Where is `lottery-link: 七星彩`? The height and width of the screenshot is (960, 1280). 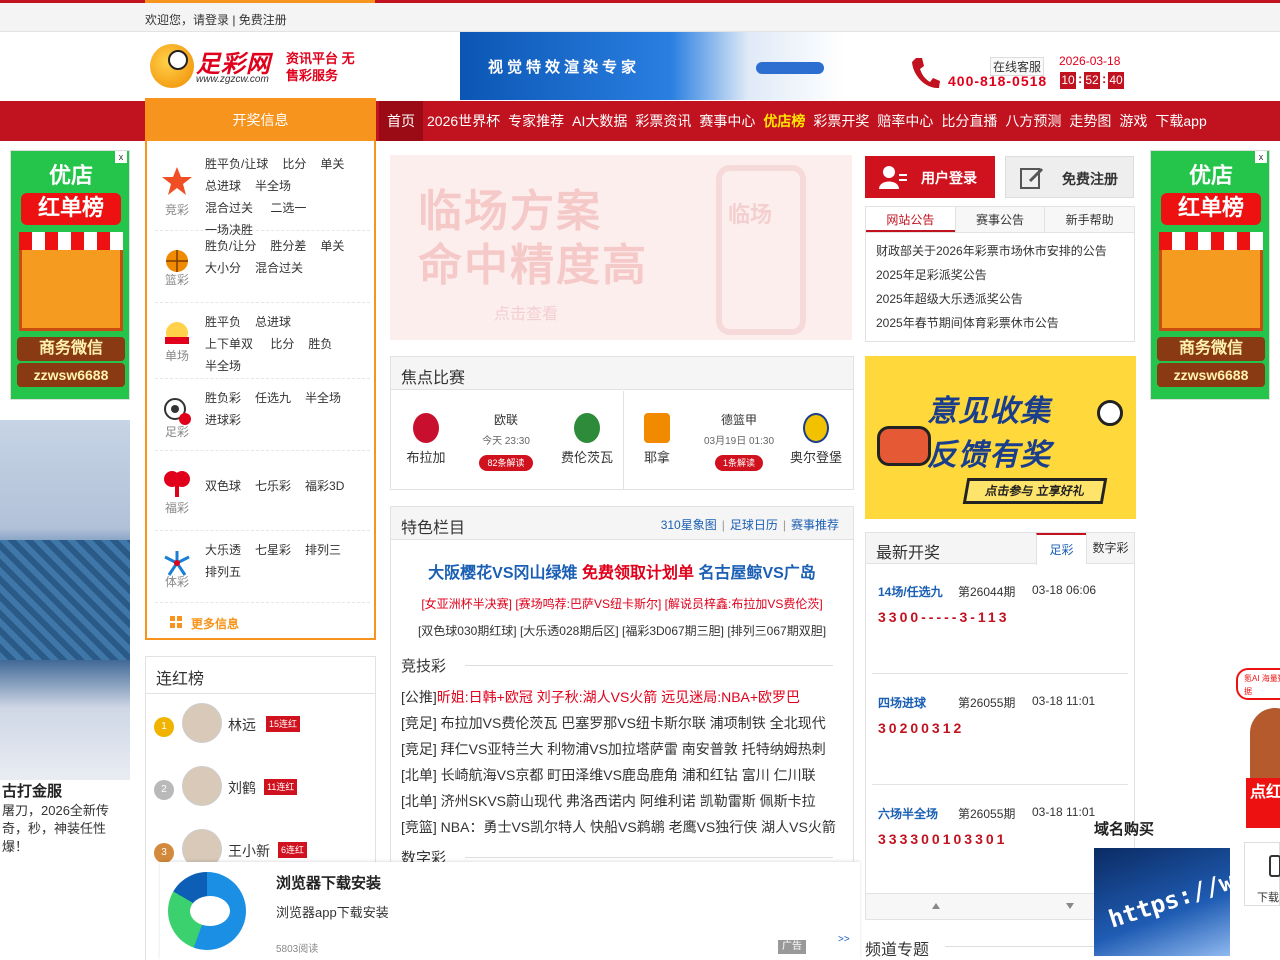
lottery-link: 七星彩 is located at coordinates (273, 550).